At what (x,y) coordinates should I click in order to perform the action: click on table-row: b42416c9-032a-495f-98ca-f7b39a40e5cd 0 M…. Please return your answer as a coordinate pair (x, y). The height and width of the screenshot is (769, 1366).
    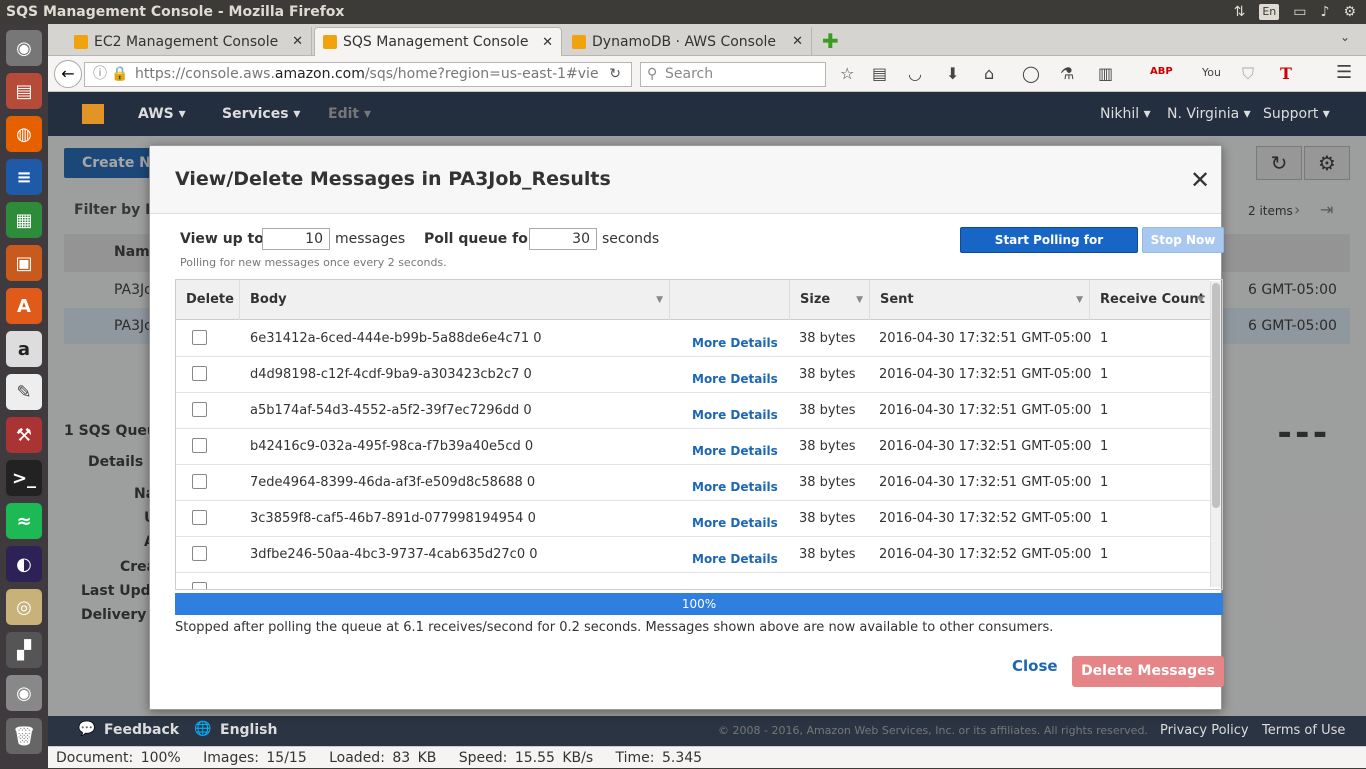
    Looking at the image, I should click on (693, 447).